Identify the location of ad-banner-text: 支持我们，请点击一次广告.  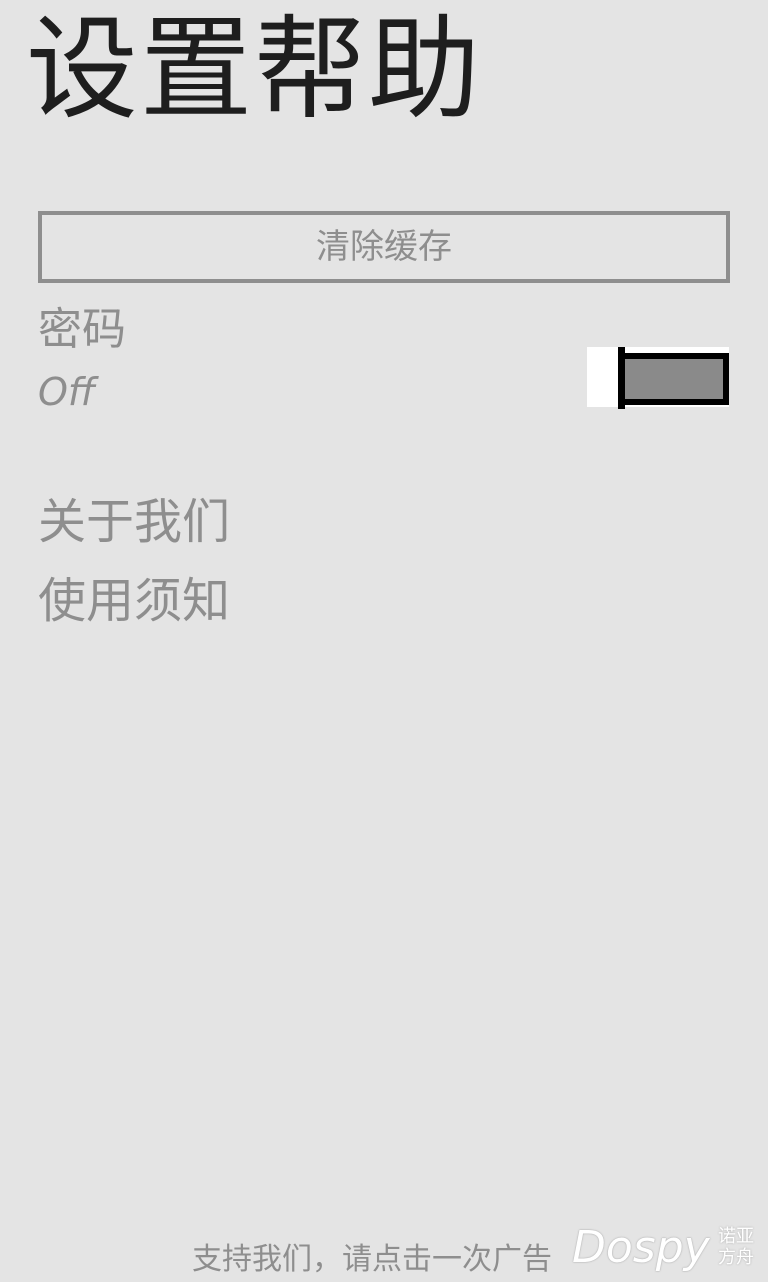
(372, 1260).